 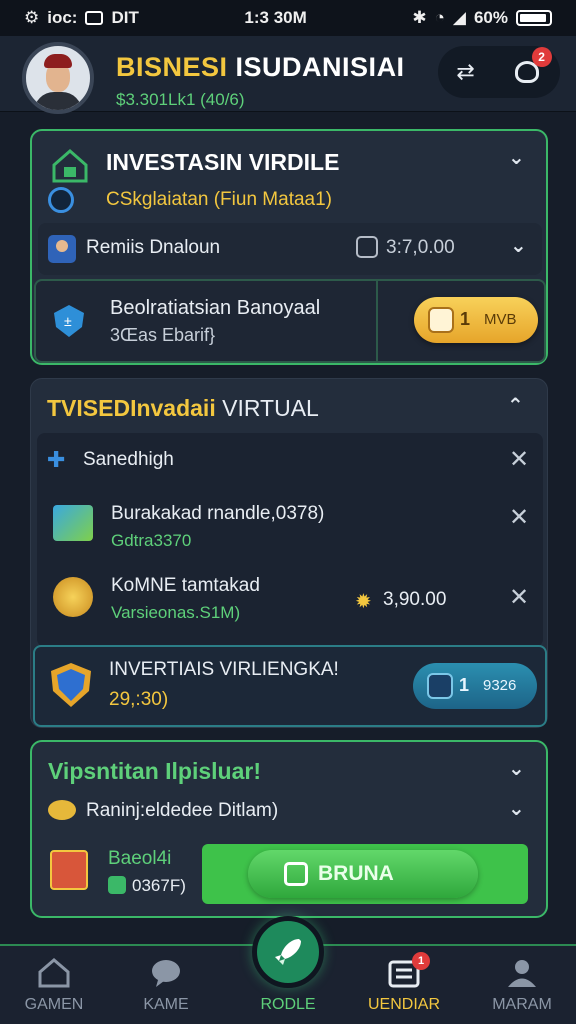 What do you see at coordinates (163, 335) in the screenshot?
I see `row2-line2: 3Œas Ebarif}` at bounding box center [163, 335].